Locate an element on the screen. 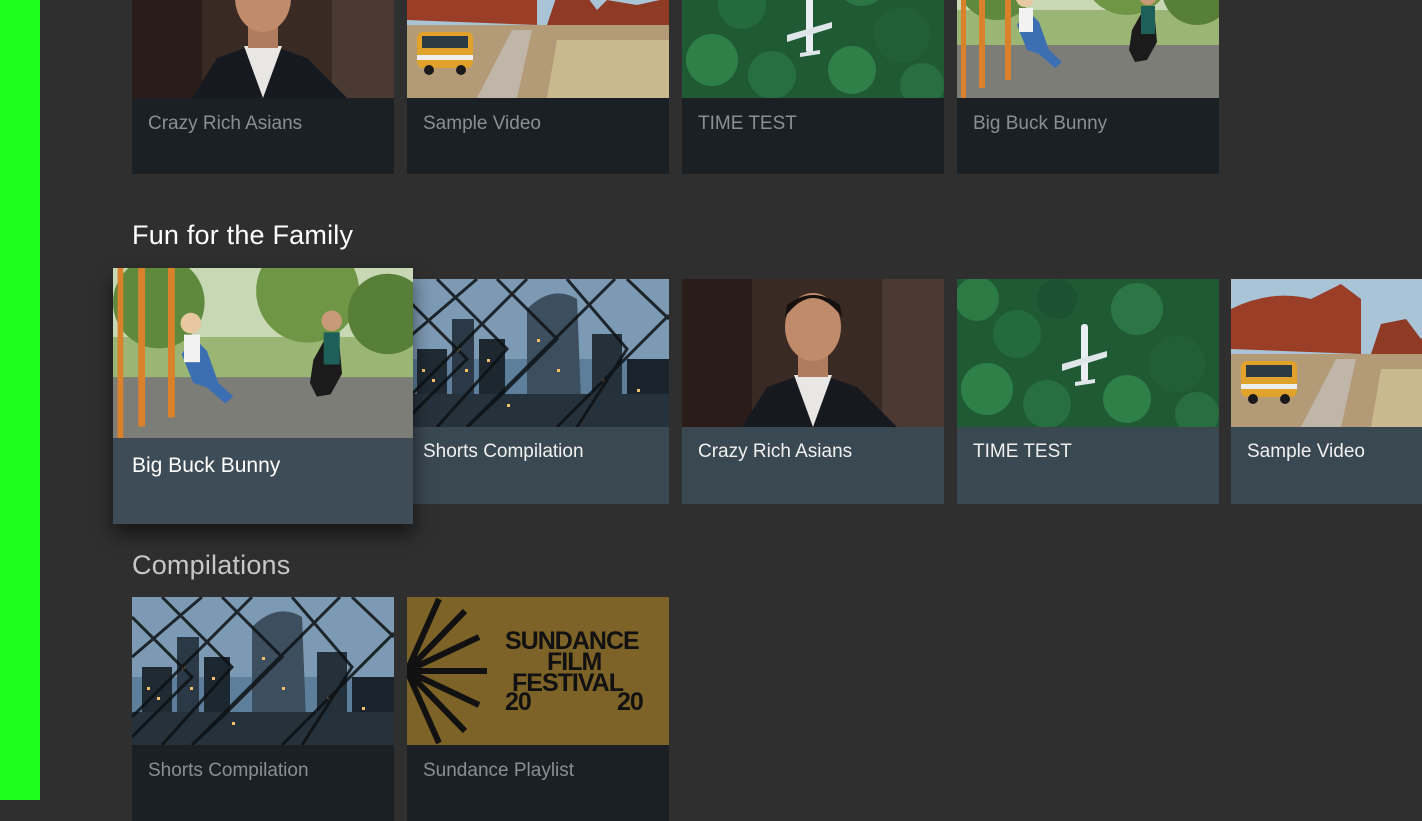  video-card: Big Buck Bunny is located at coordinates (1088, 87).